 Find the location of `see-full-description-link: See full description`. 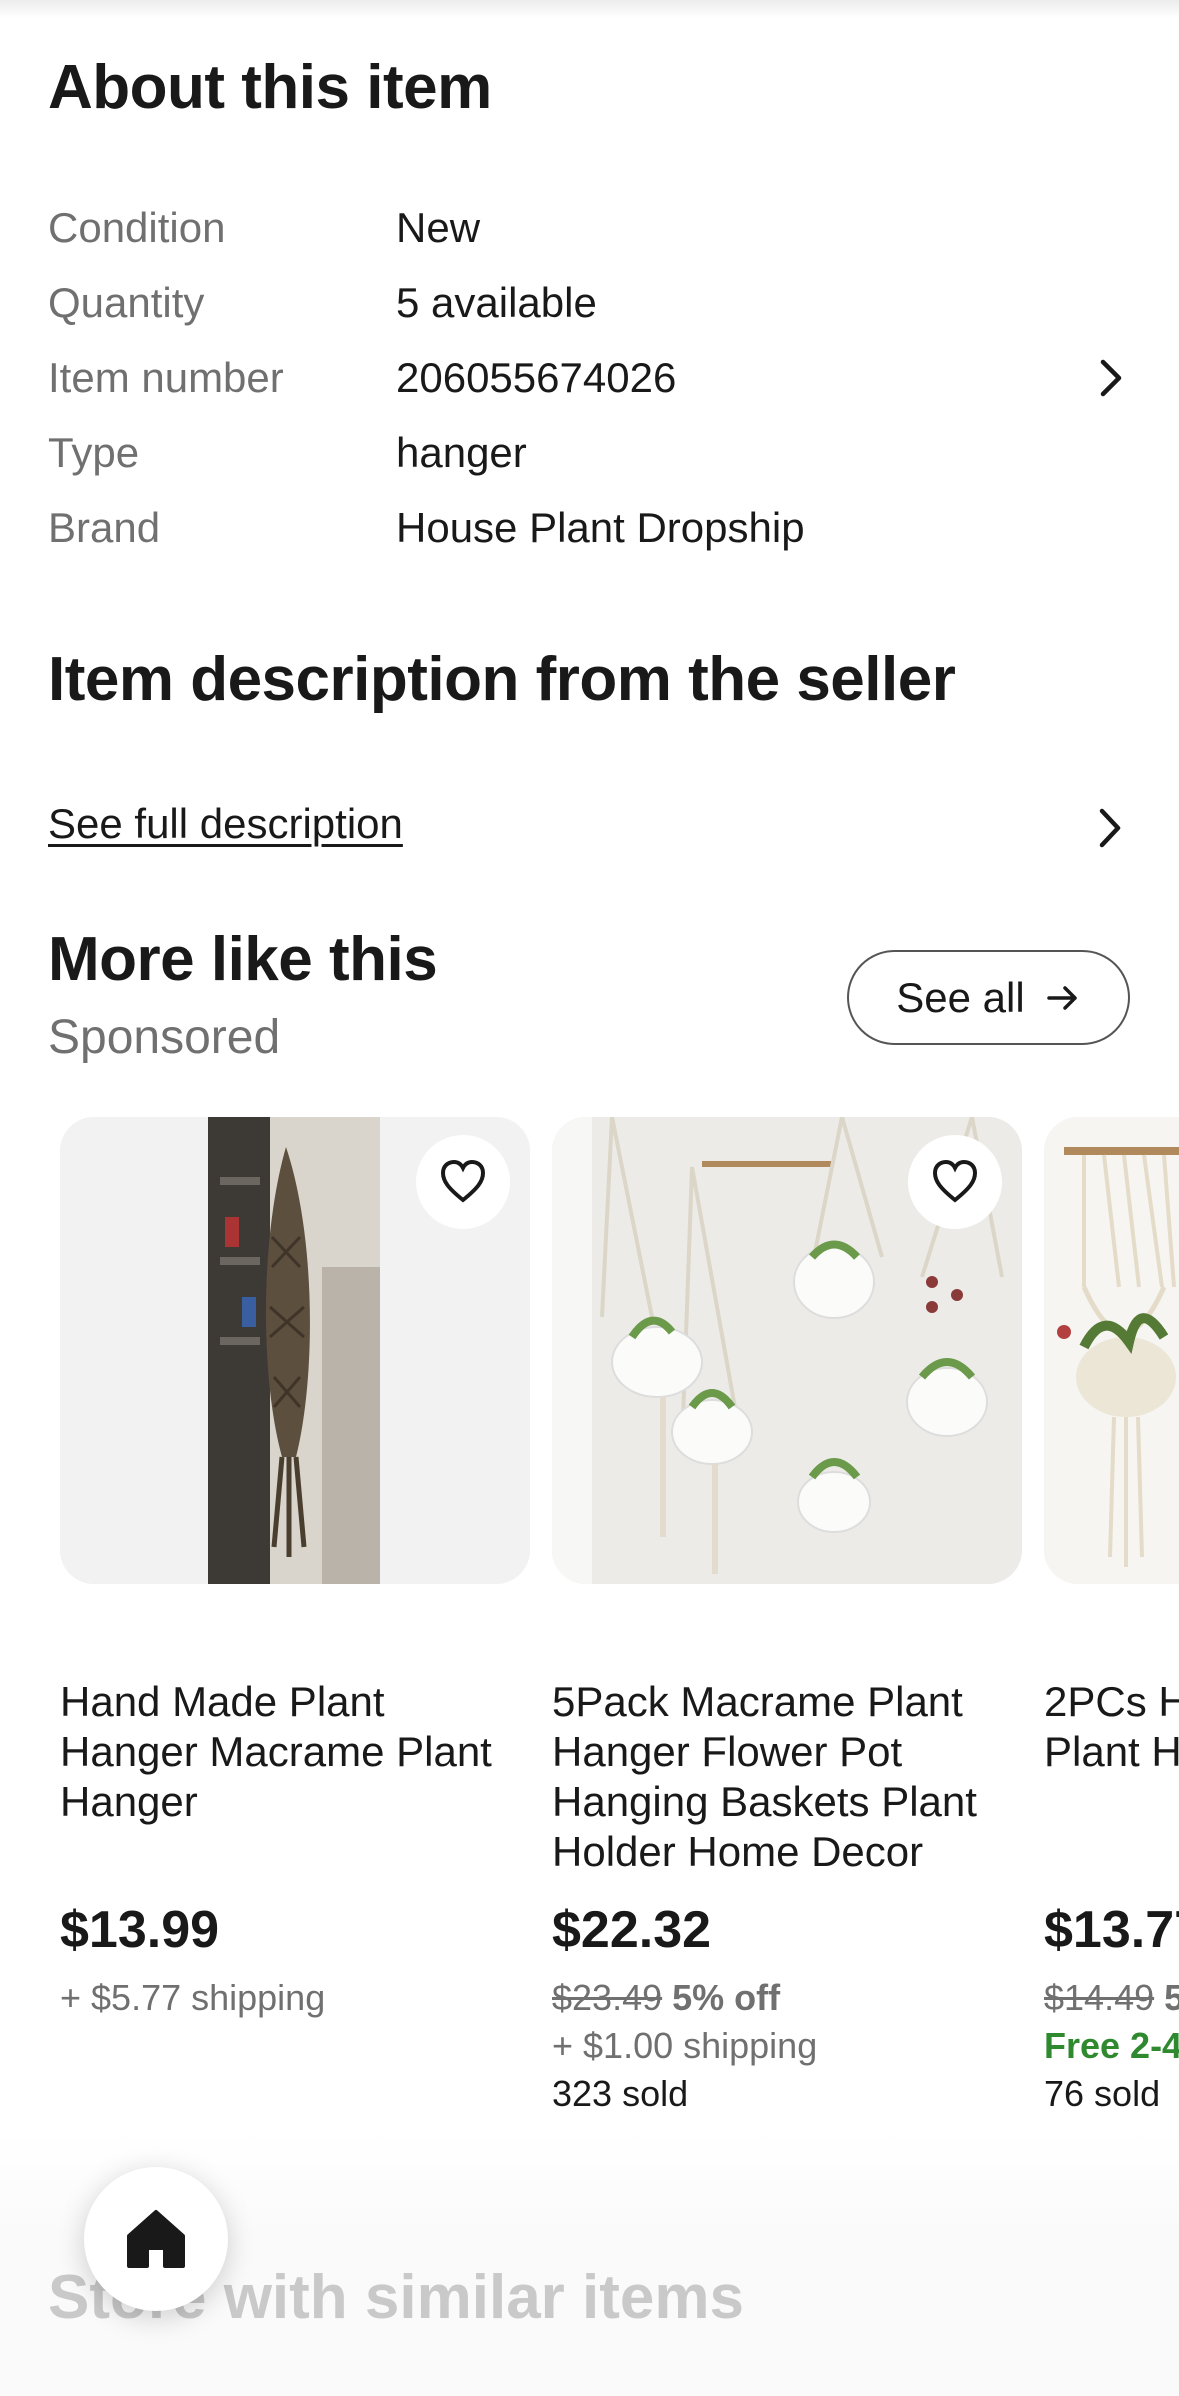

see-full-description-link: See full description is located at coordinates (225, 824).